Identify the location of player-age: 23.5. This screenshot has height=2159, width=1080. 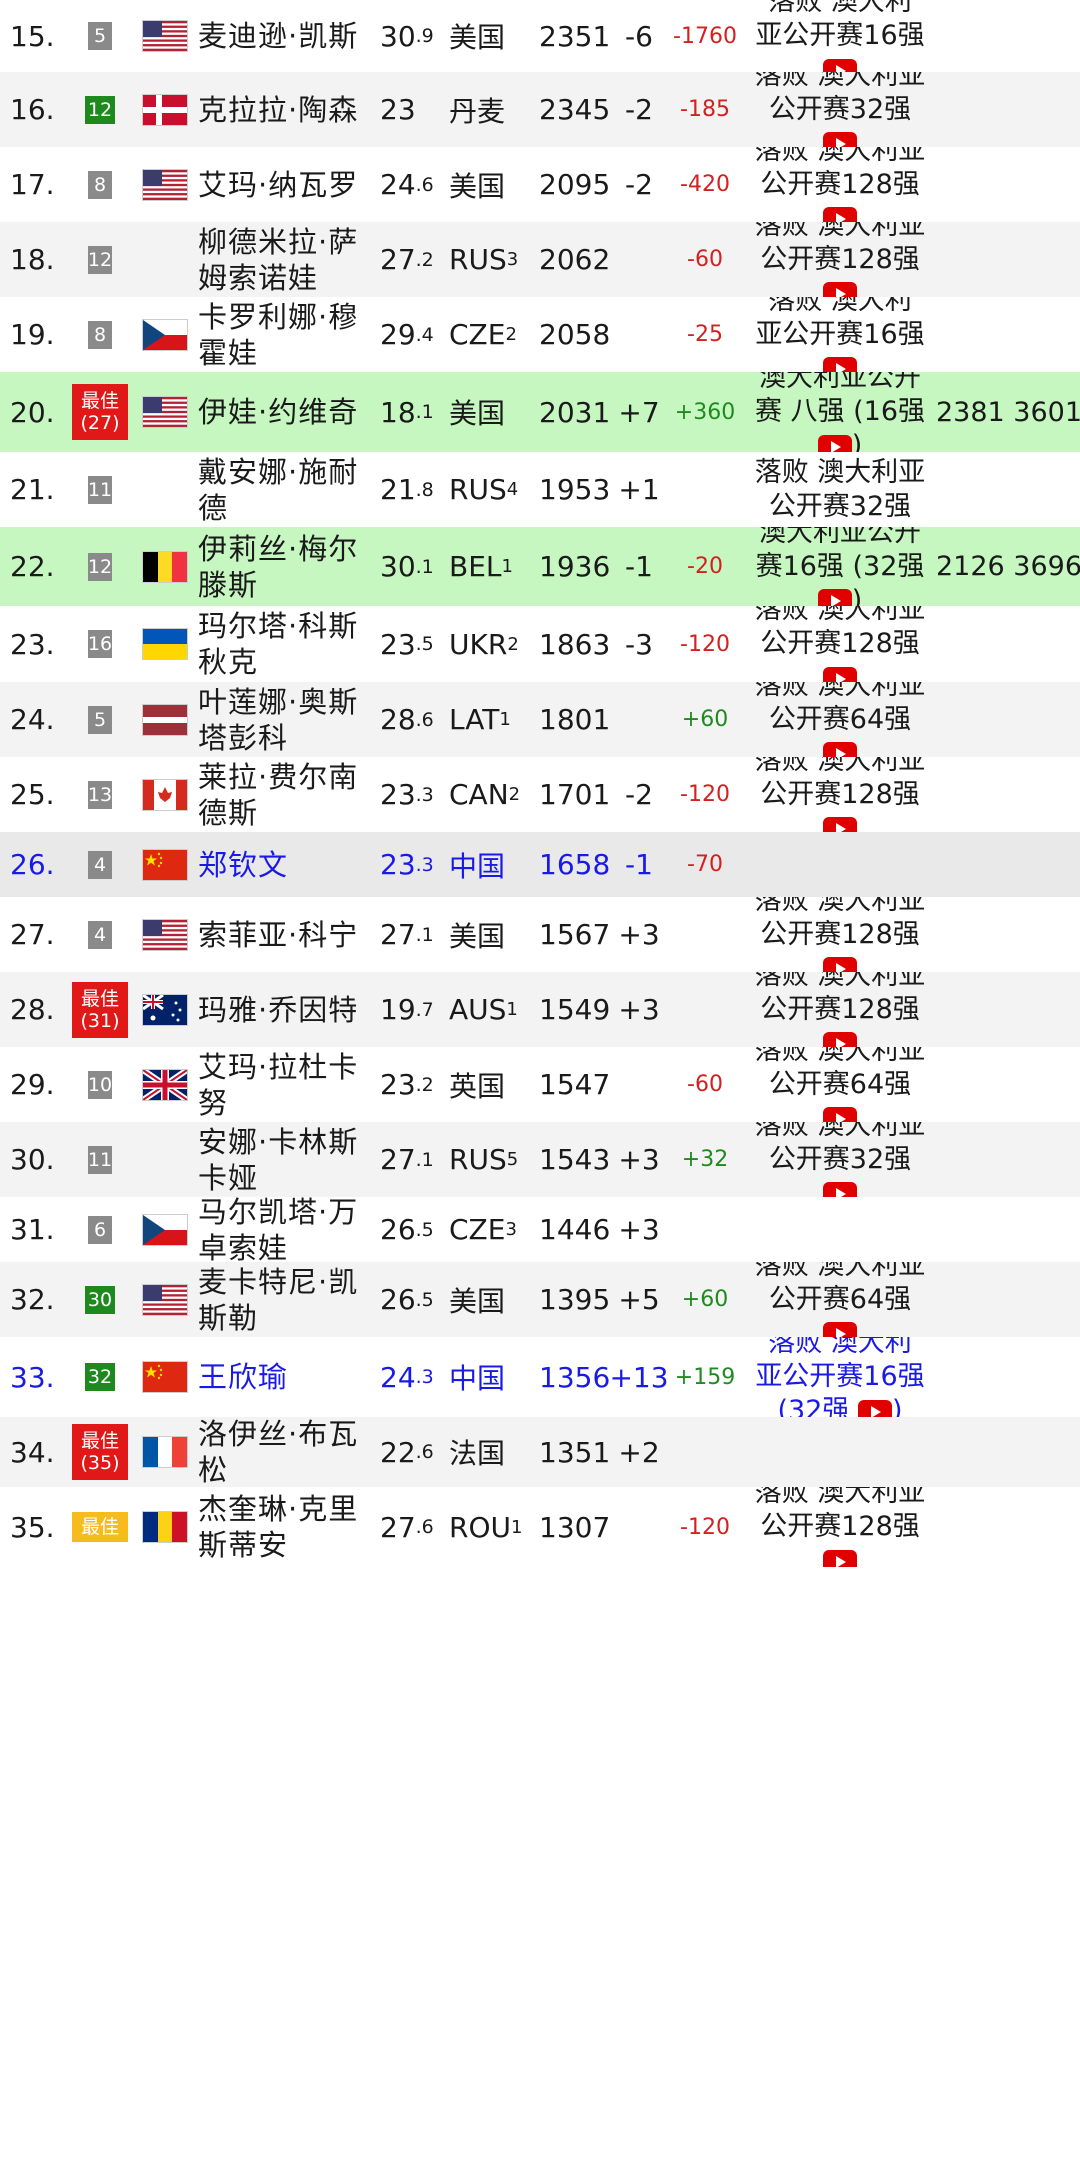
(407, 644).